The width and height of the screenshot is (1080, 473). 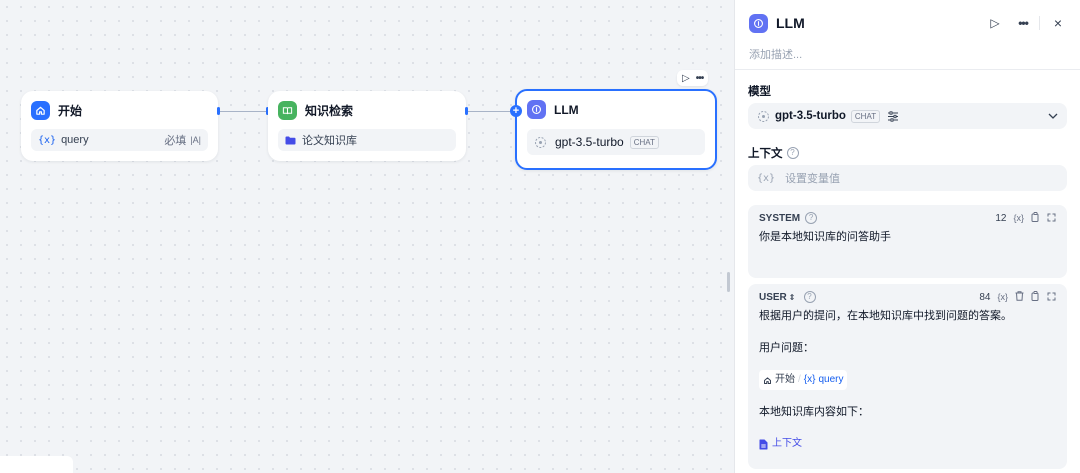 What do you see at coordinates (907, 69) in the screenshot?
I see `panel-divider` at bounding box center [907, 69].